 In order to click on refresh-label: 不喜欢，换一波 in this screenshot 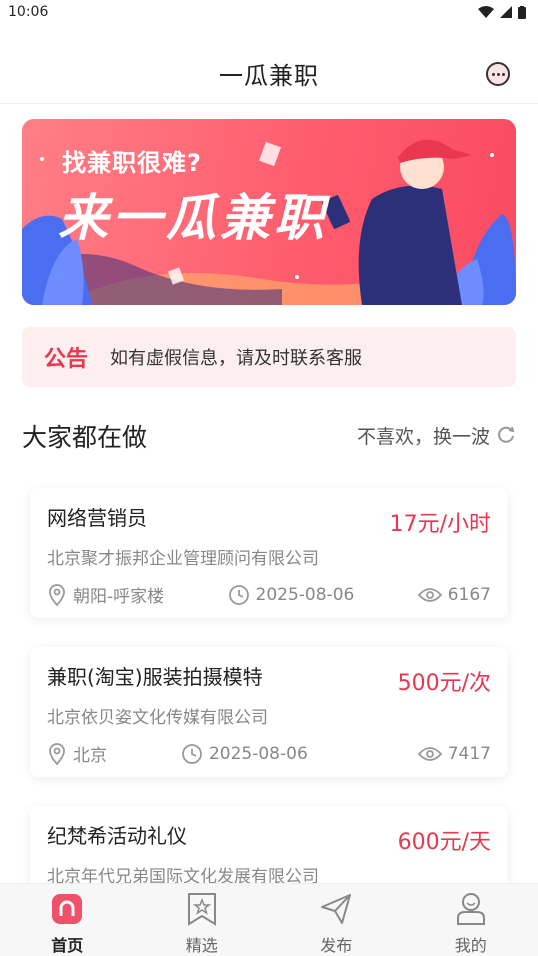, I will do `click(423, 437)`.